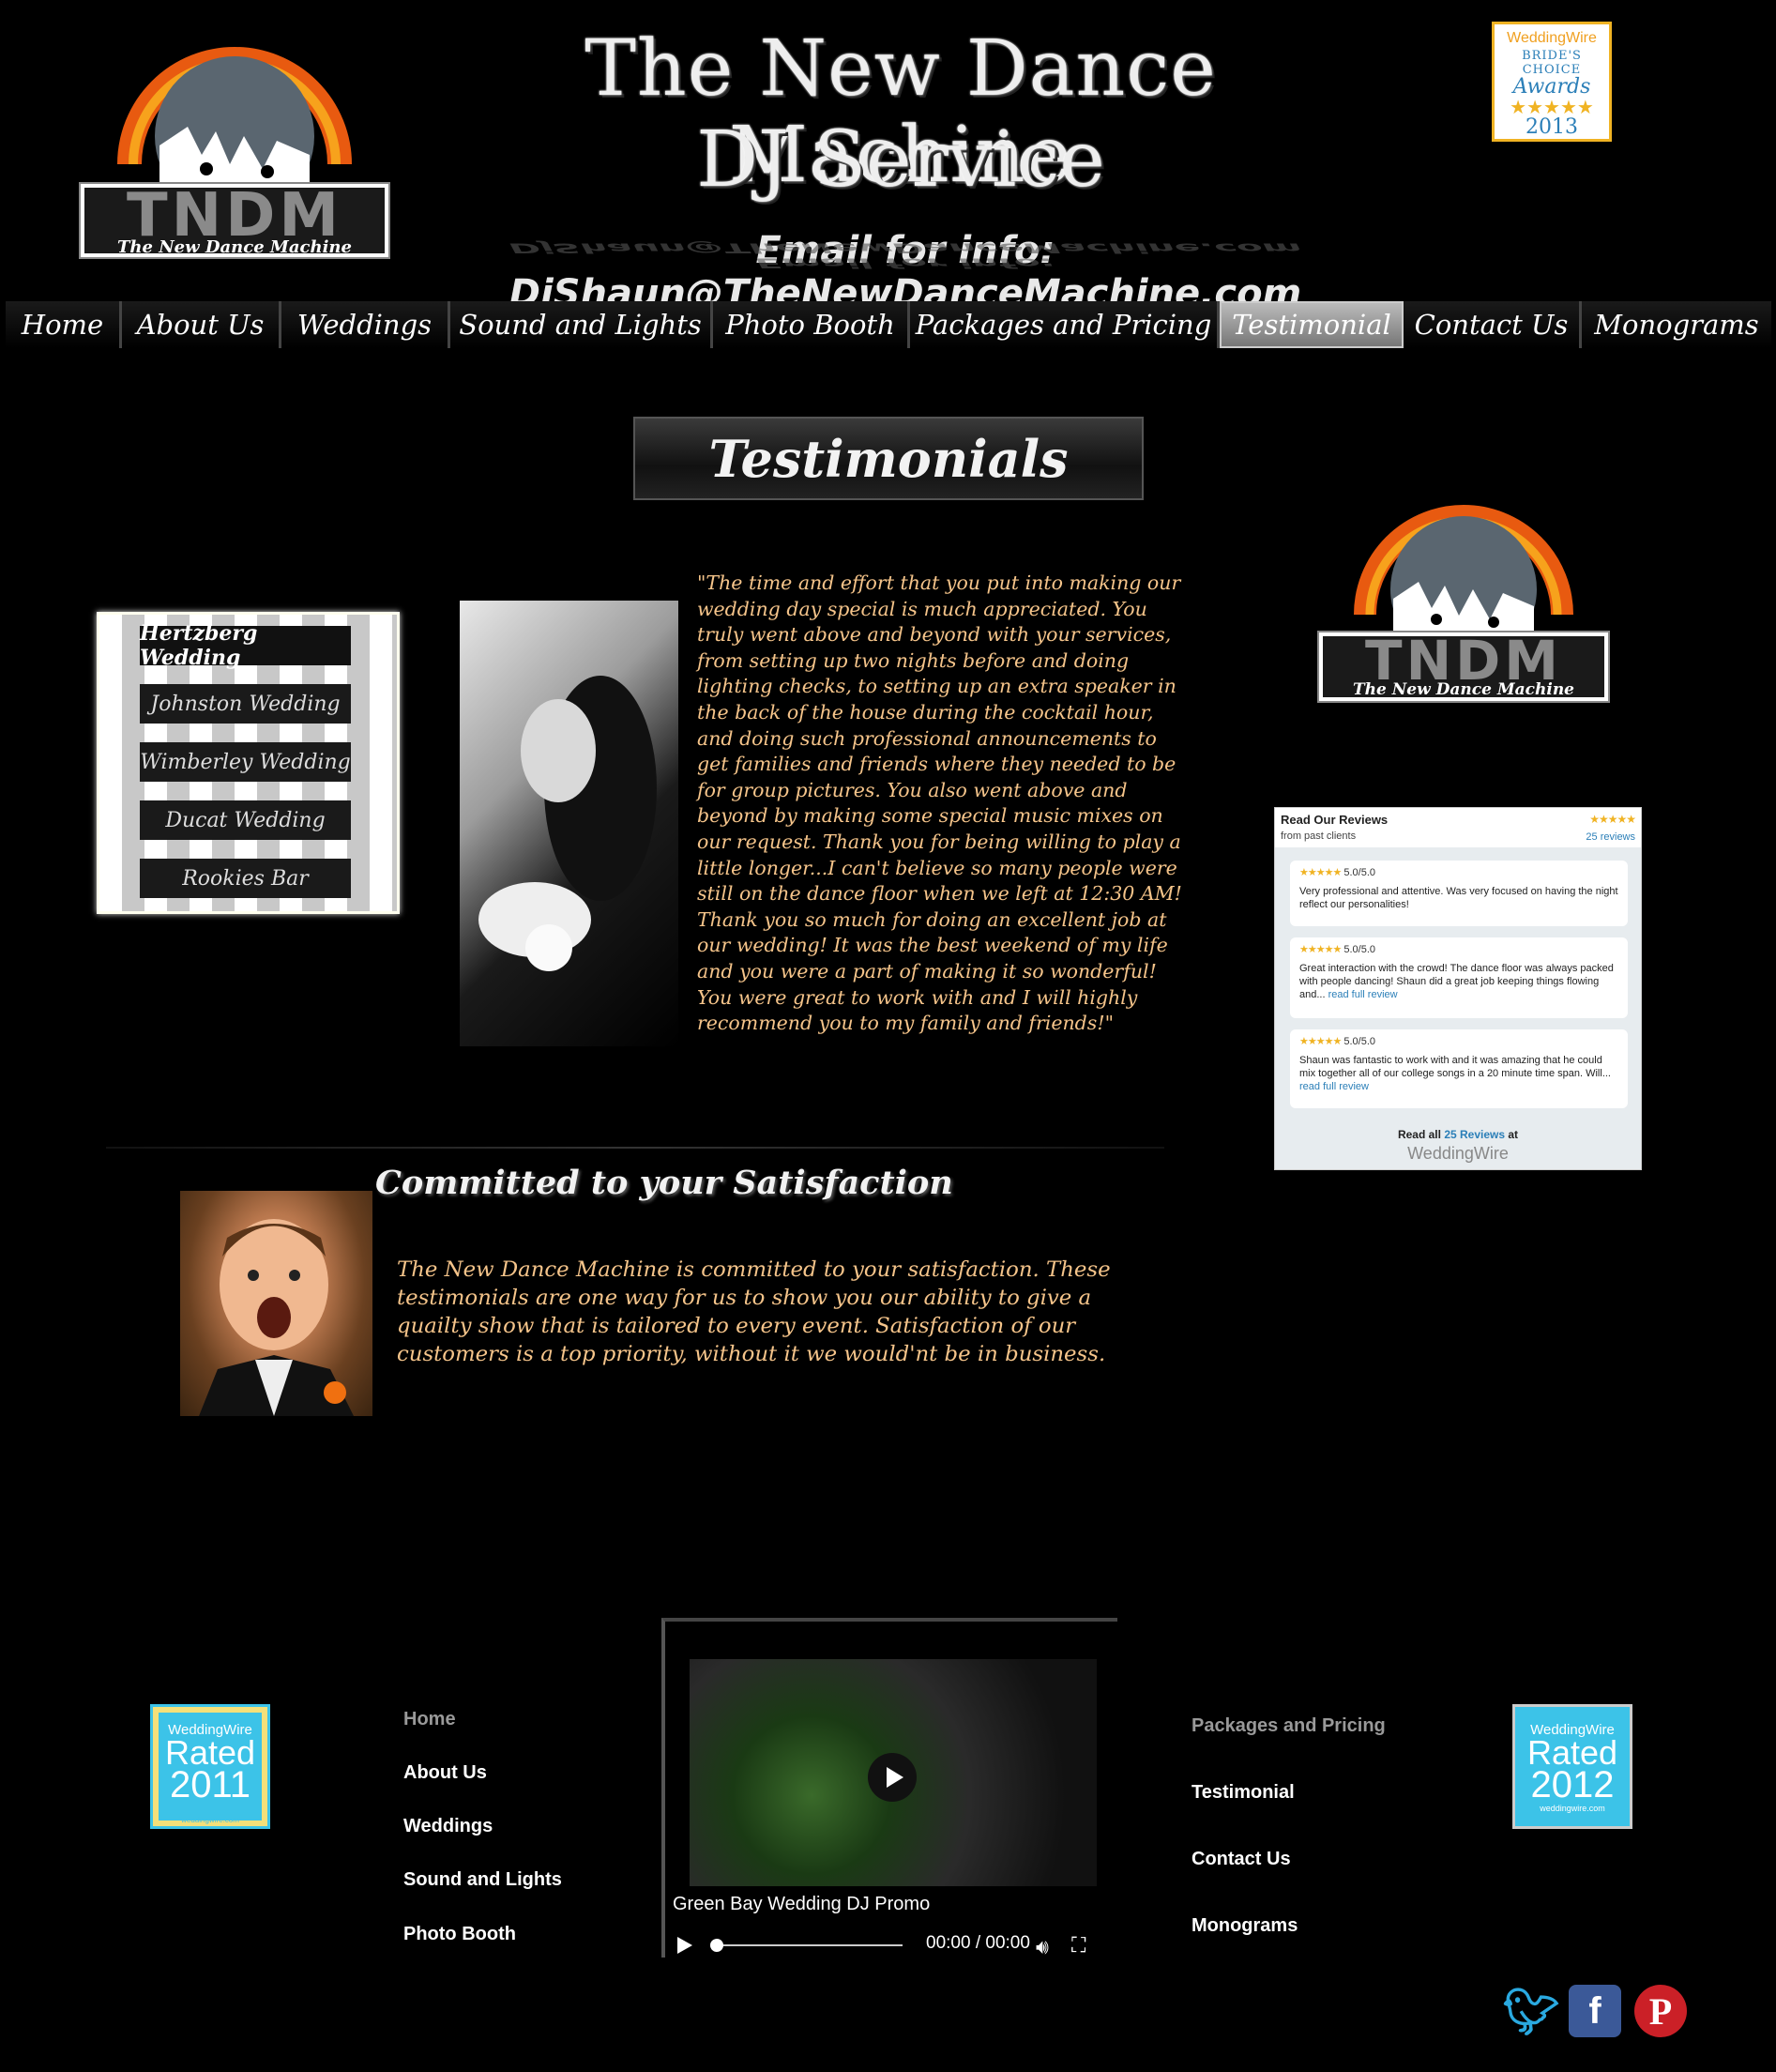  Describe the element at coordinates (448, 1826) in the screenshot. I see `footer-link-weddings: Weddings` at that location.